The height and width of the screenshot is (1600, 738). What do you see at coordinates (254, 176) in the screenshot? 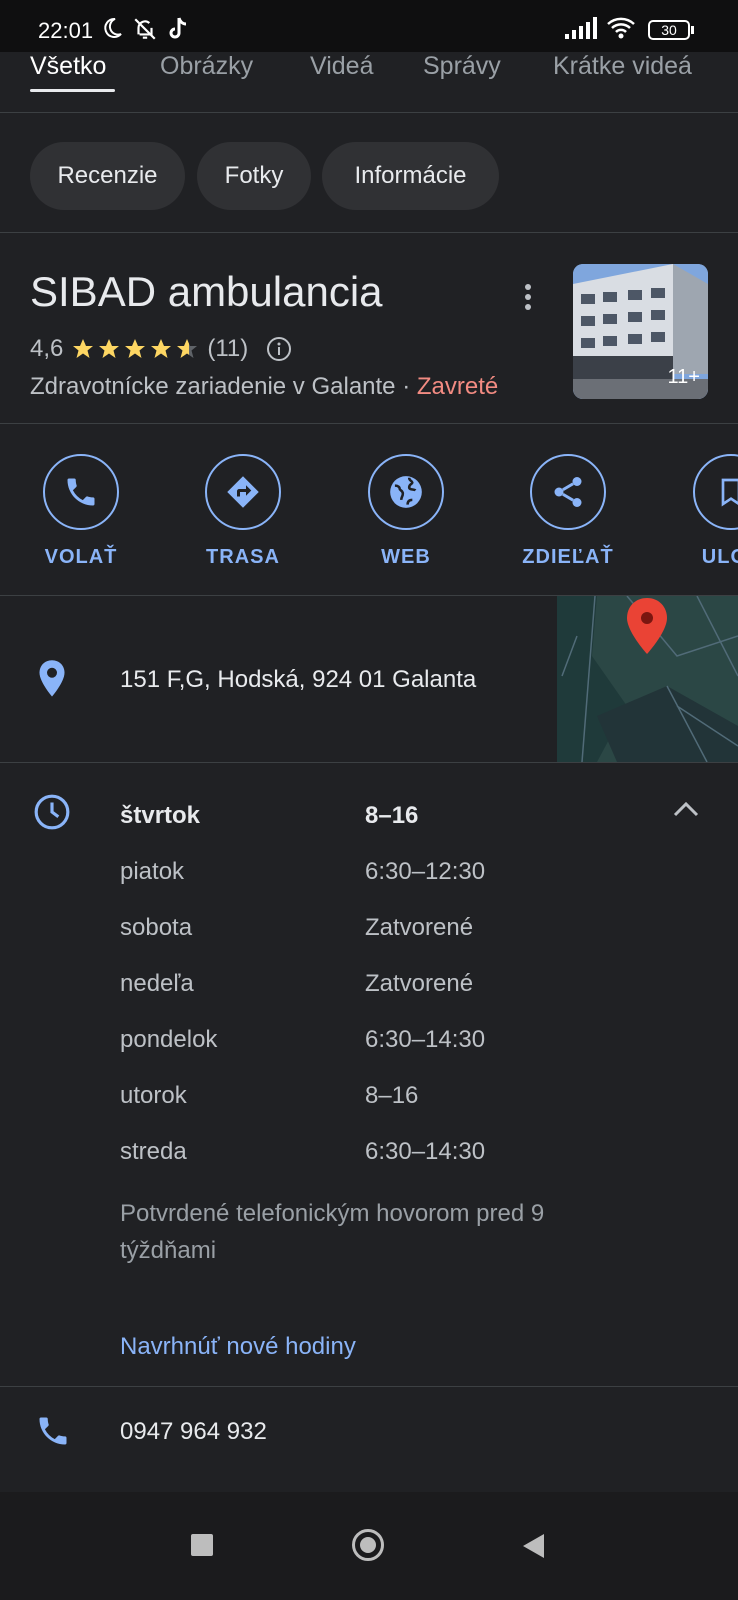
I see `chip-photos: Fotky` at bounding box center [254, 176].